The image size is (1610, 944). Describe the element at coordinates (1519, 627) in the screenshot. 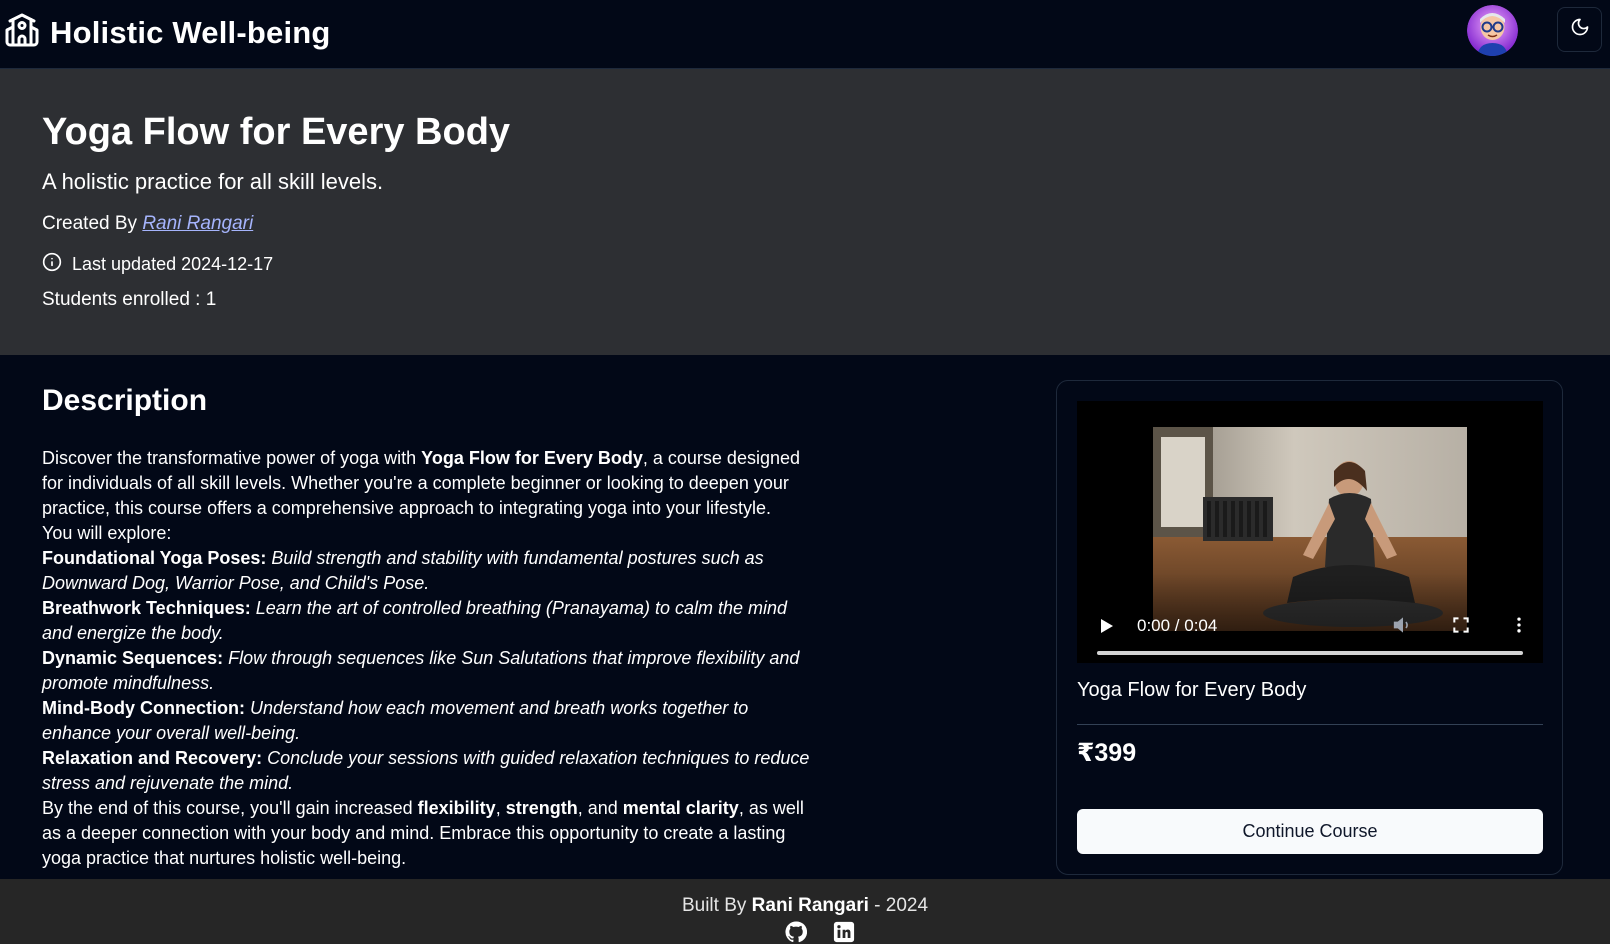

I see `more-vertical-icon` at that location.